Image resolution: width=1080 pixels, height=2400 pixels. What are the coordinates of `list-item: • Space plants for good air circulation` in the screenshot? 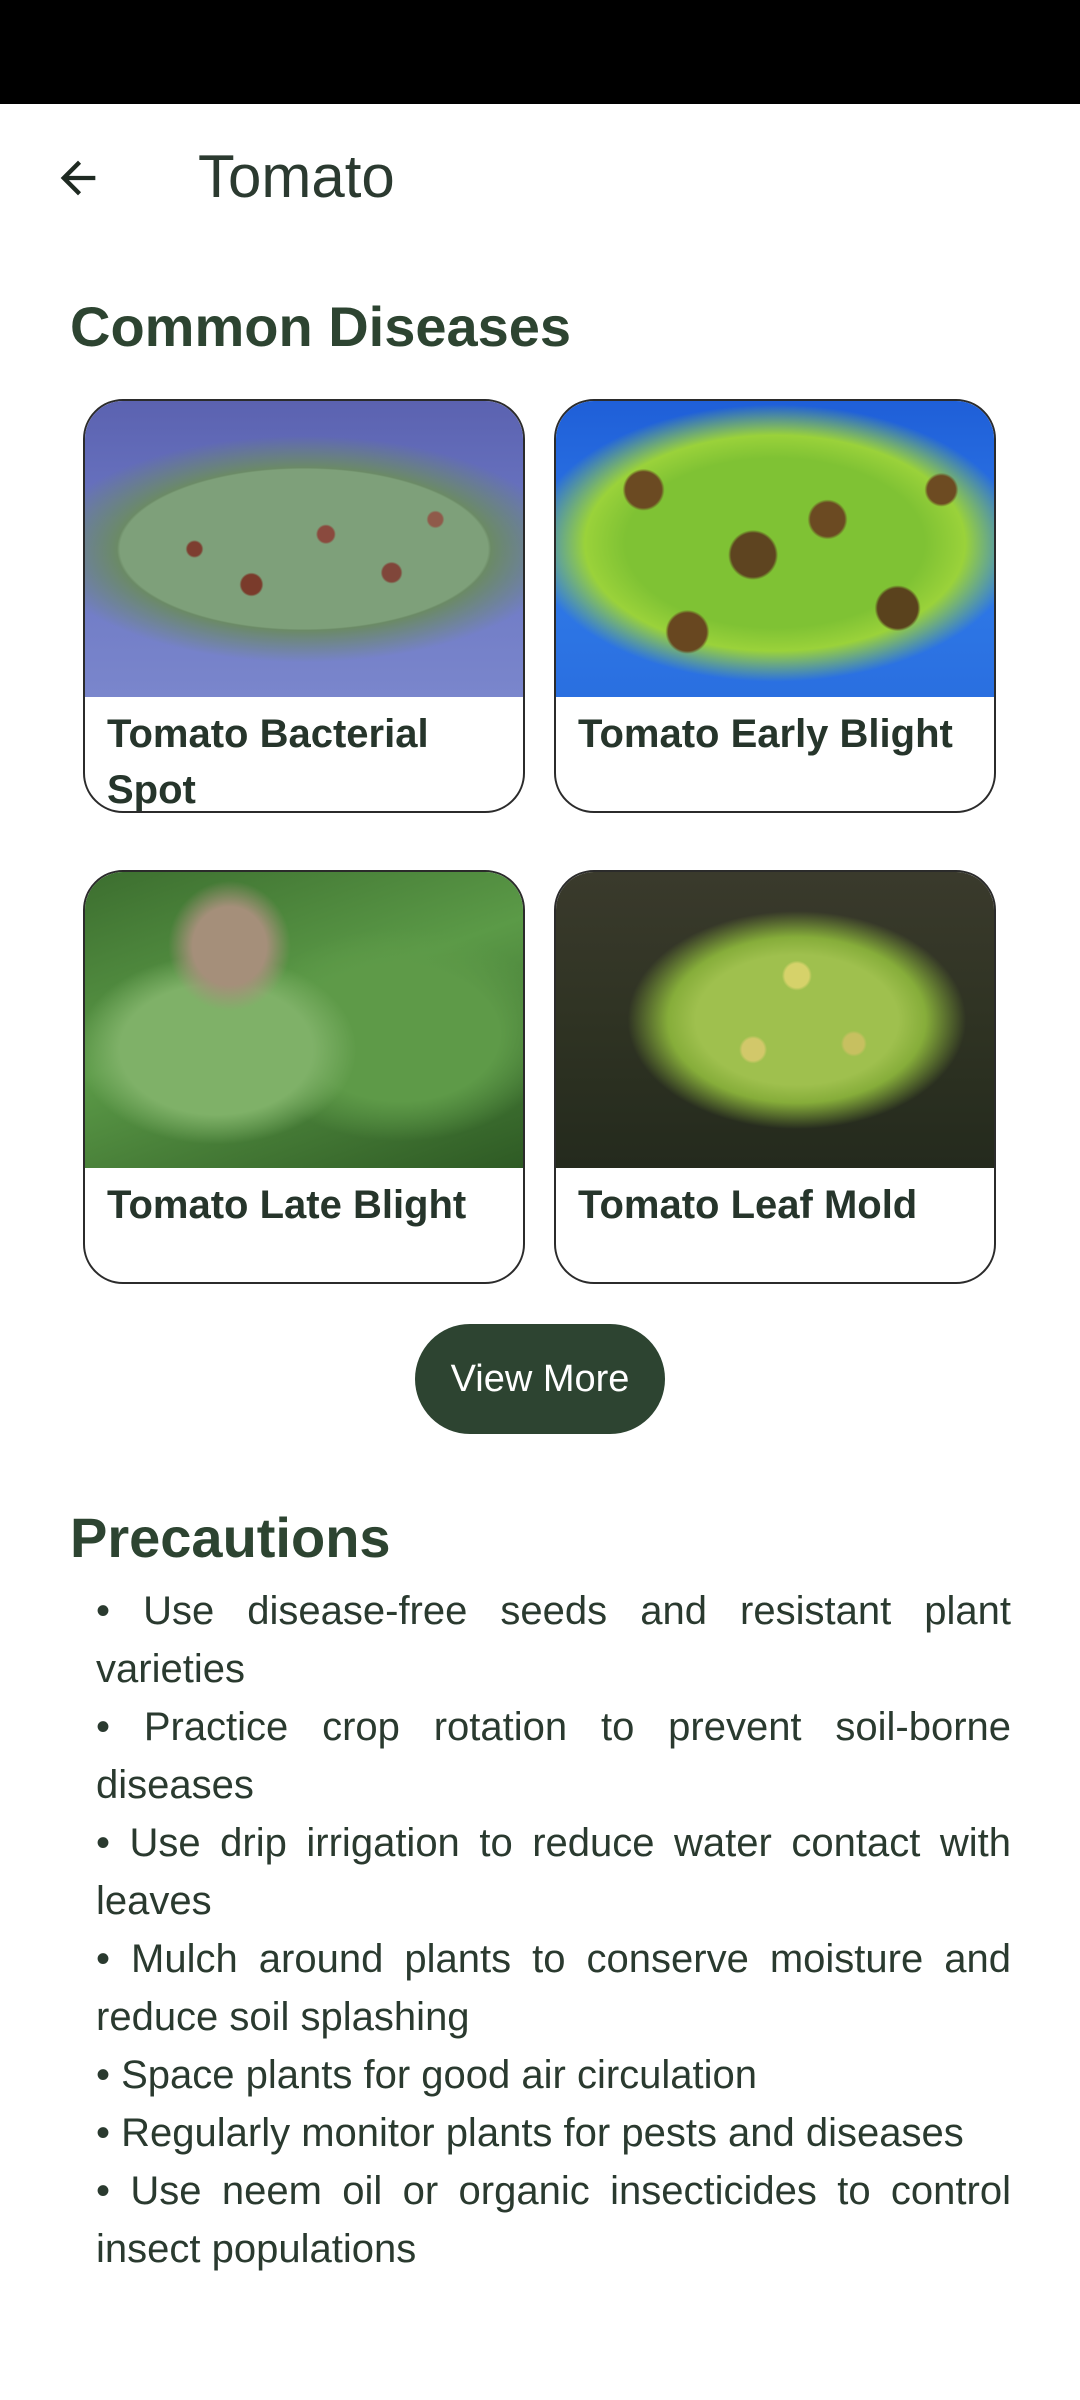 It's located at (427, 2075).